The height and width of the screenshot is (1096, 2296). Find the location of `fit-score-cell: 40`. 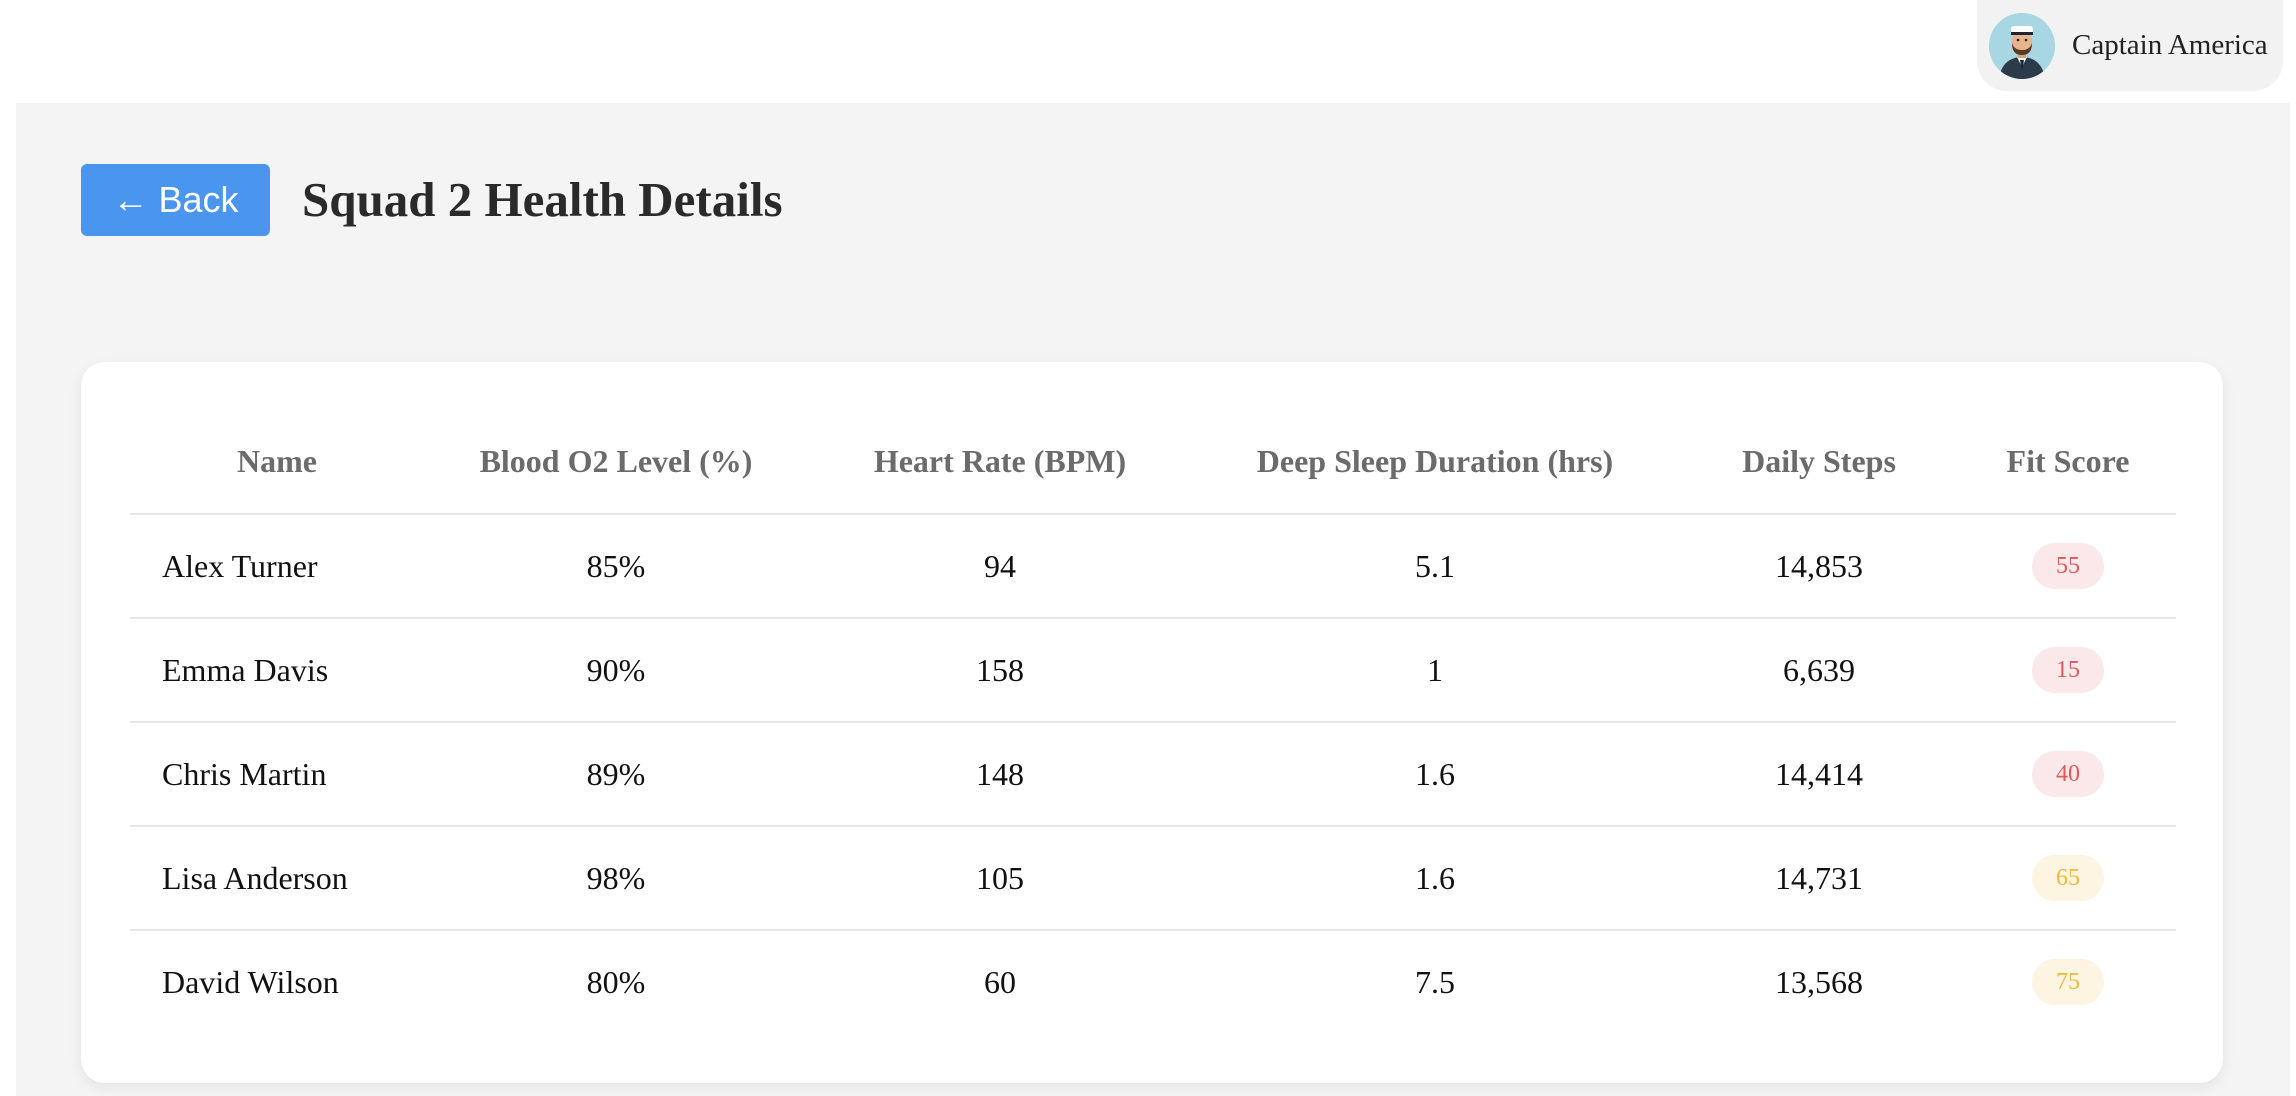

fit-score-cell: 40 is located at coordinates (2068, 774).